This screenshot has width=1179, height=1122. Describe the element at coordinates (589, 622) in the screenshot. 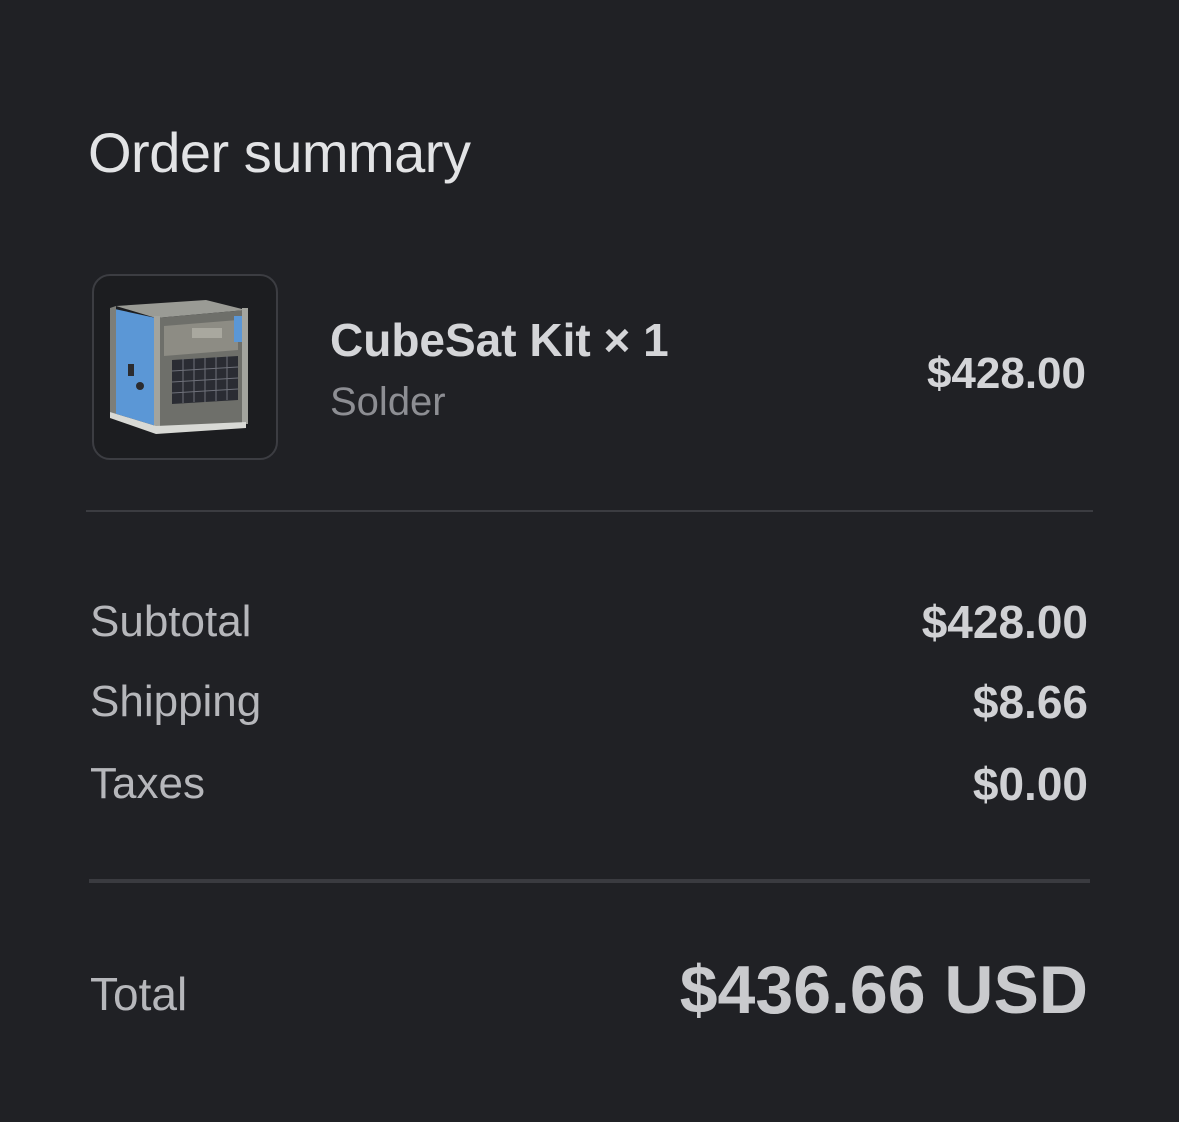

I see `subtotal-row: Subtotal $428.00` at that location.